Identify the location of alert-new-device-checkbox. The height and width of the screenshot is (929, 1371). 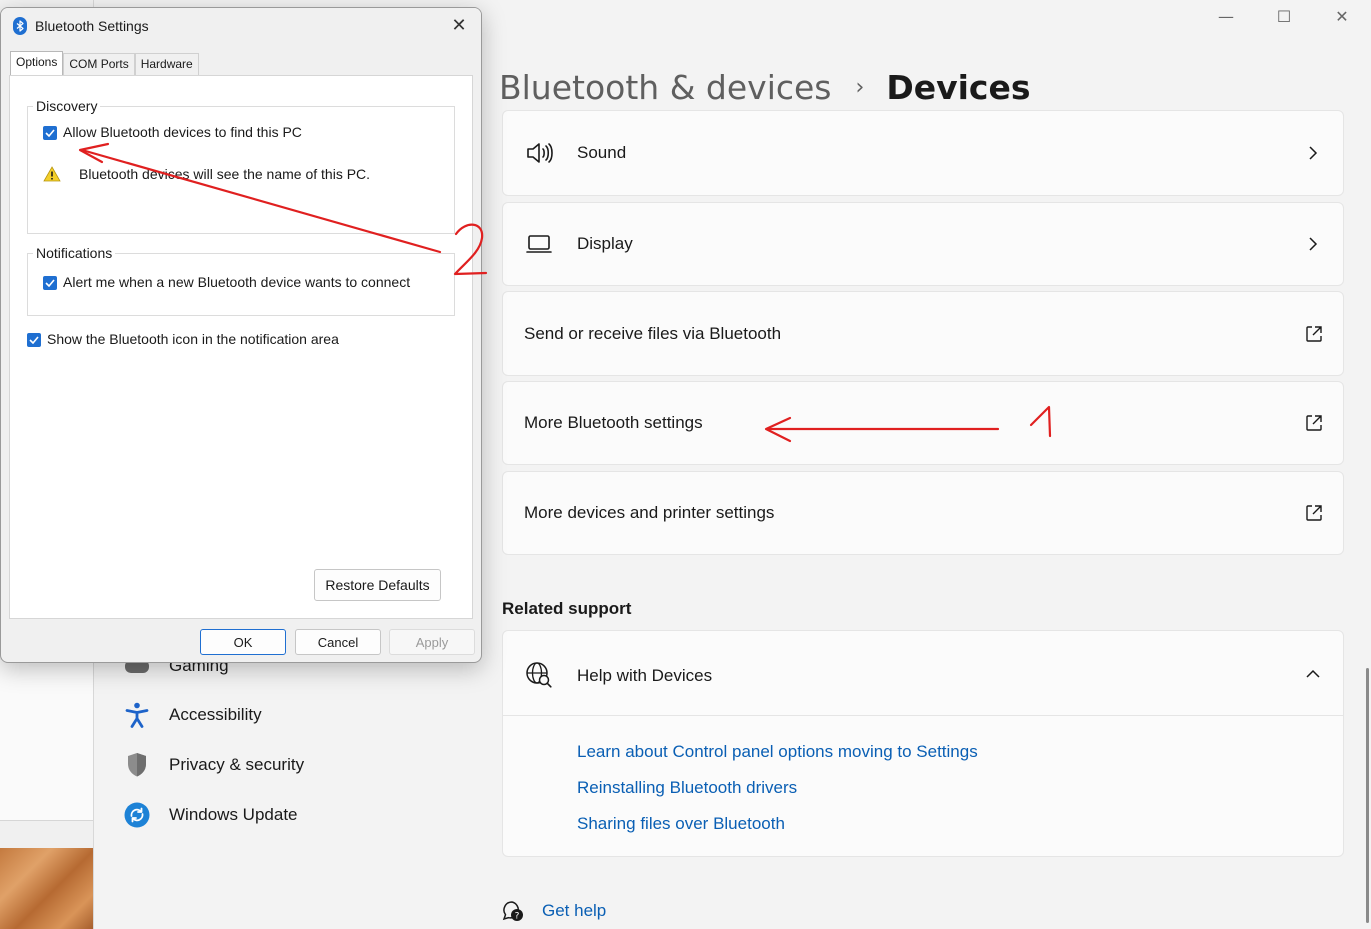
(50, 283).